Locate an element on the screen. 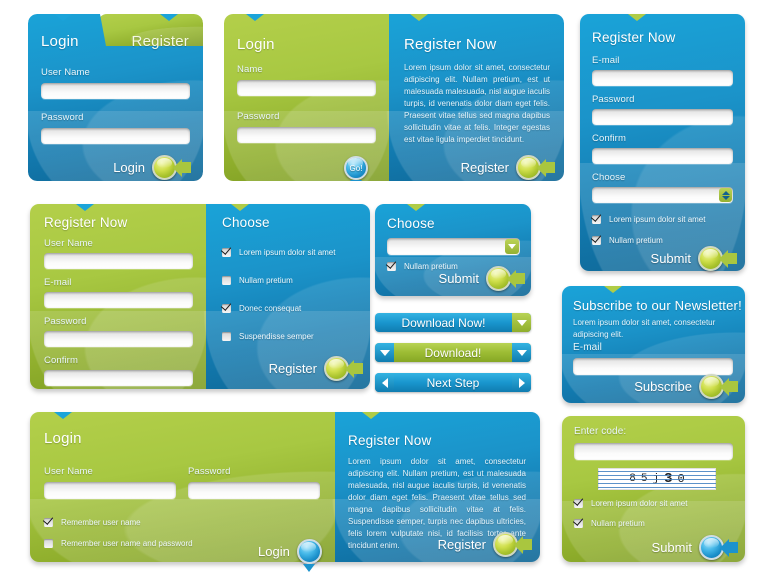 The height and width of the screenshot is (576, 768). password-label: Password is located at coordinates (62, 117).